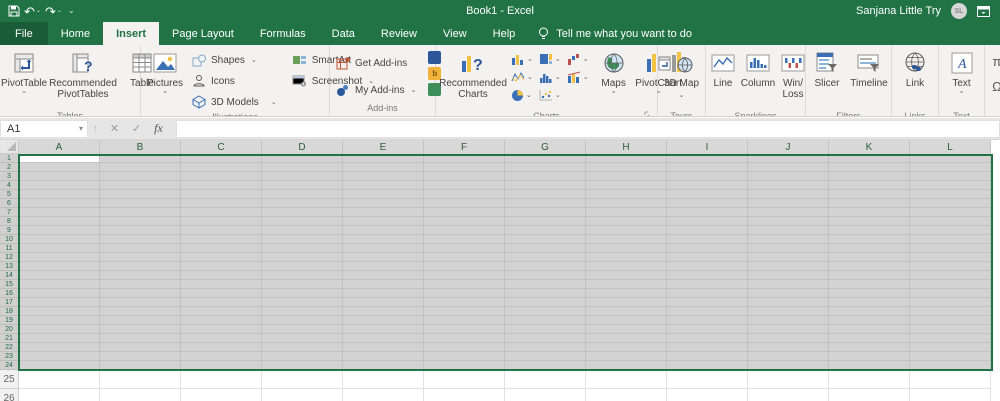 Image resolution: width=1000 pixels, height=401 pixels. What do you see at coordinates (626, 365) in the screenshot?
I see `cell-H24` at bounding box center [626, 365].